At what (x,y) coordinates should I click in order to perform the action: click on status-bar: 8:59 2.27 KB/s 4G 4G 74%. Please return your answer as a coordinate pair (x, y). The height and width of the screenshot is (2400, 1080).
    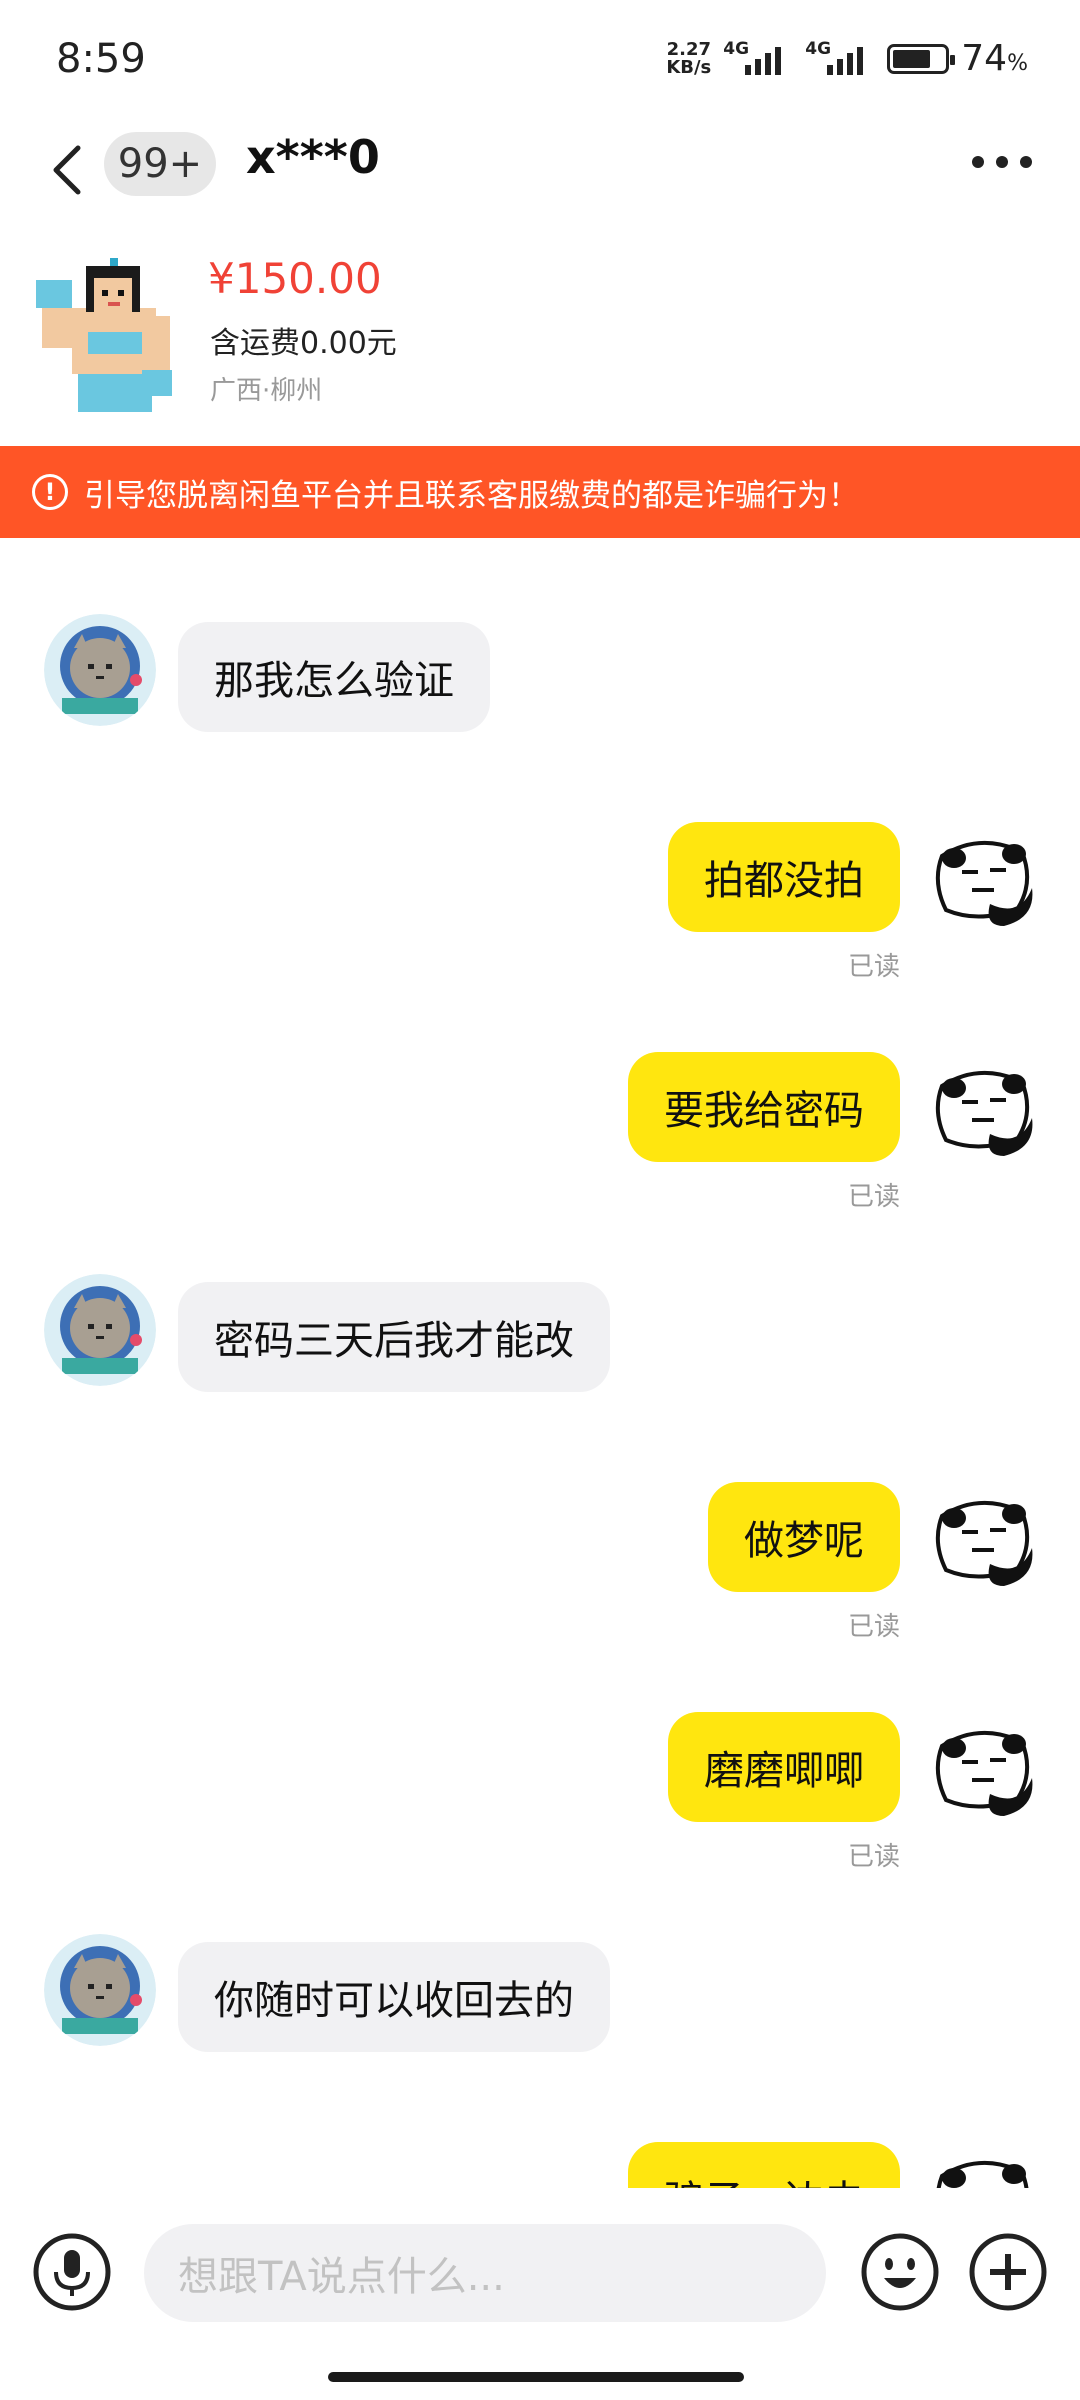
    Looking at the image, I should click on (540, 60).